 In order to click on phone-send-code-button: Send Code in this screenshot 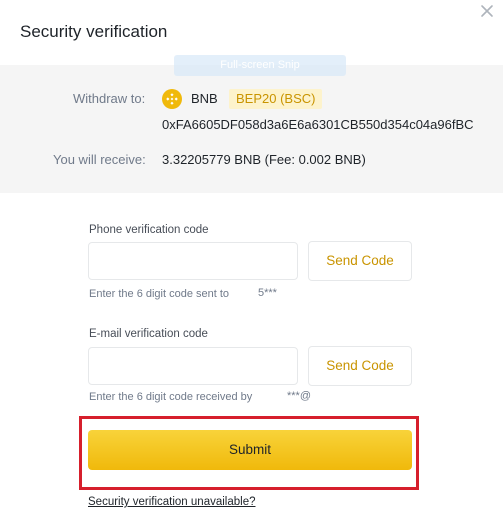, I will do `click(360, 261)`.